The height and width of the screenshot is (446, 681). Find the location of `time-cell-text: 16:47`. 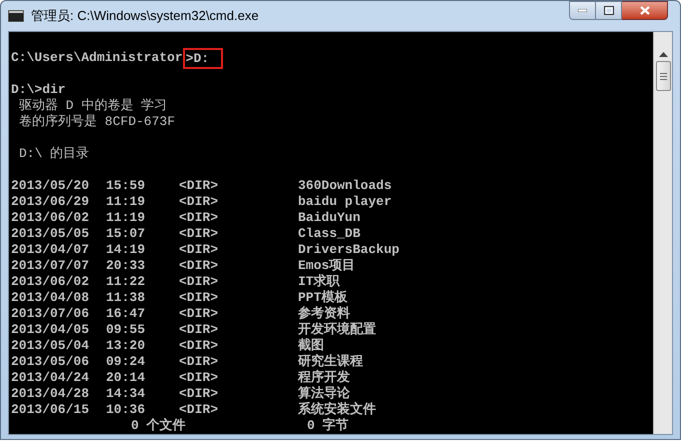

time-cell-text: 16:47 is located at coordinates (126, 314).